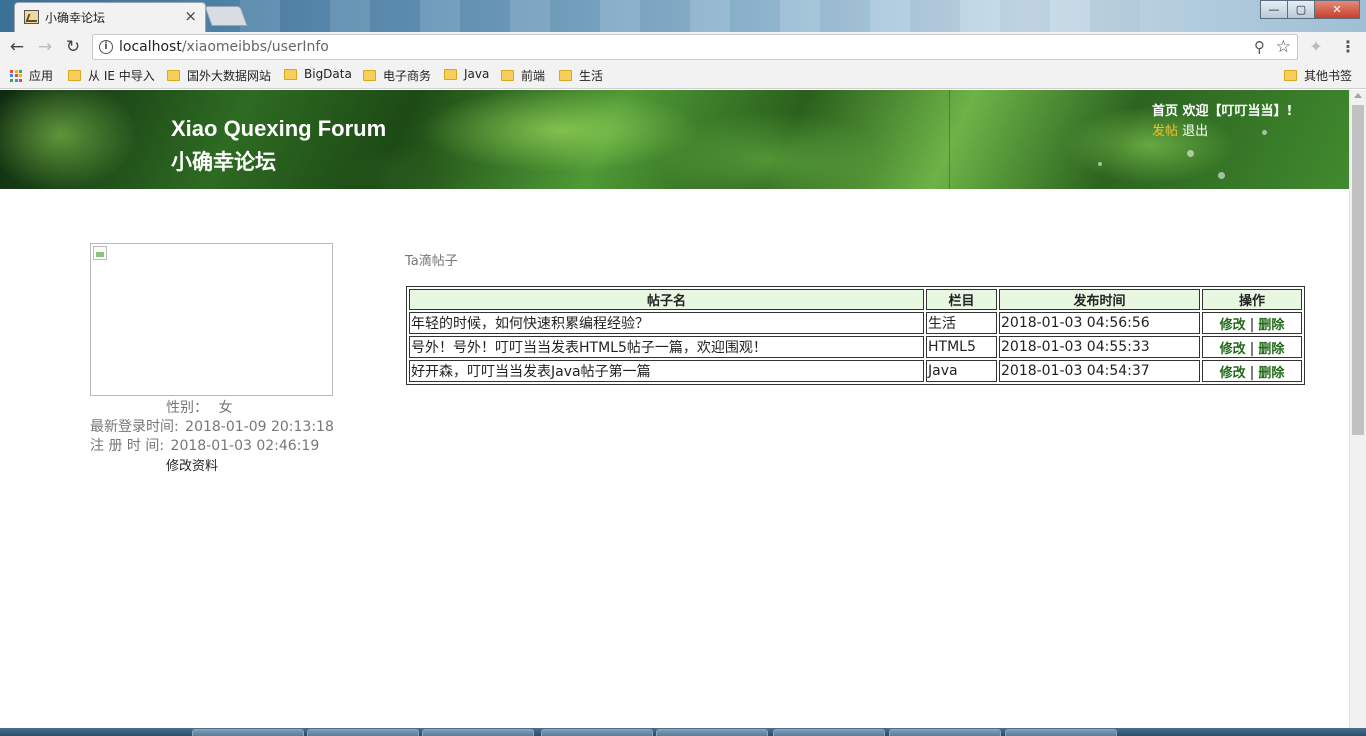 This screenshot has height=736, width=1366. Describe the element at coordinates (1274, 9) in the screenshot. I see `minimize-button: —` at that location.